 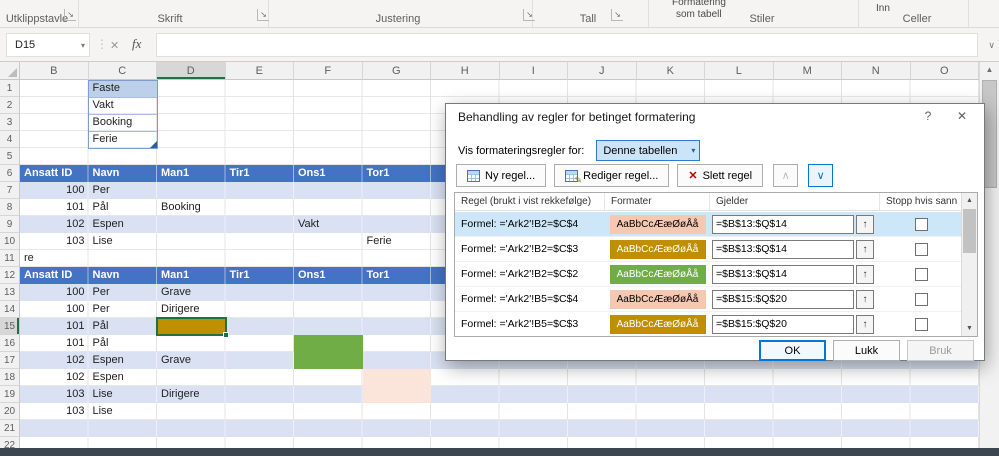 What do you see at coordinates (123, 88) in the screenshot?
I see `cell-C1: Faste` at bounding box center [123, 88].